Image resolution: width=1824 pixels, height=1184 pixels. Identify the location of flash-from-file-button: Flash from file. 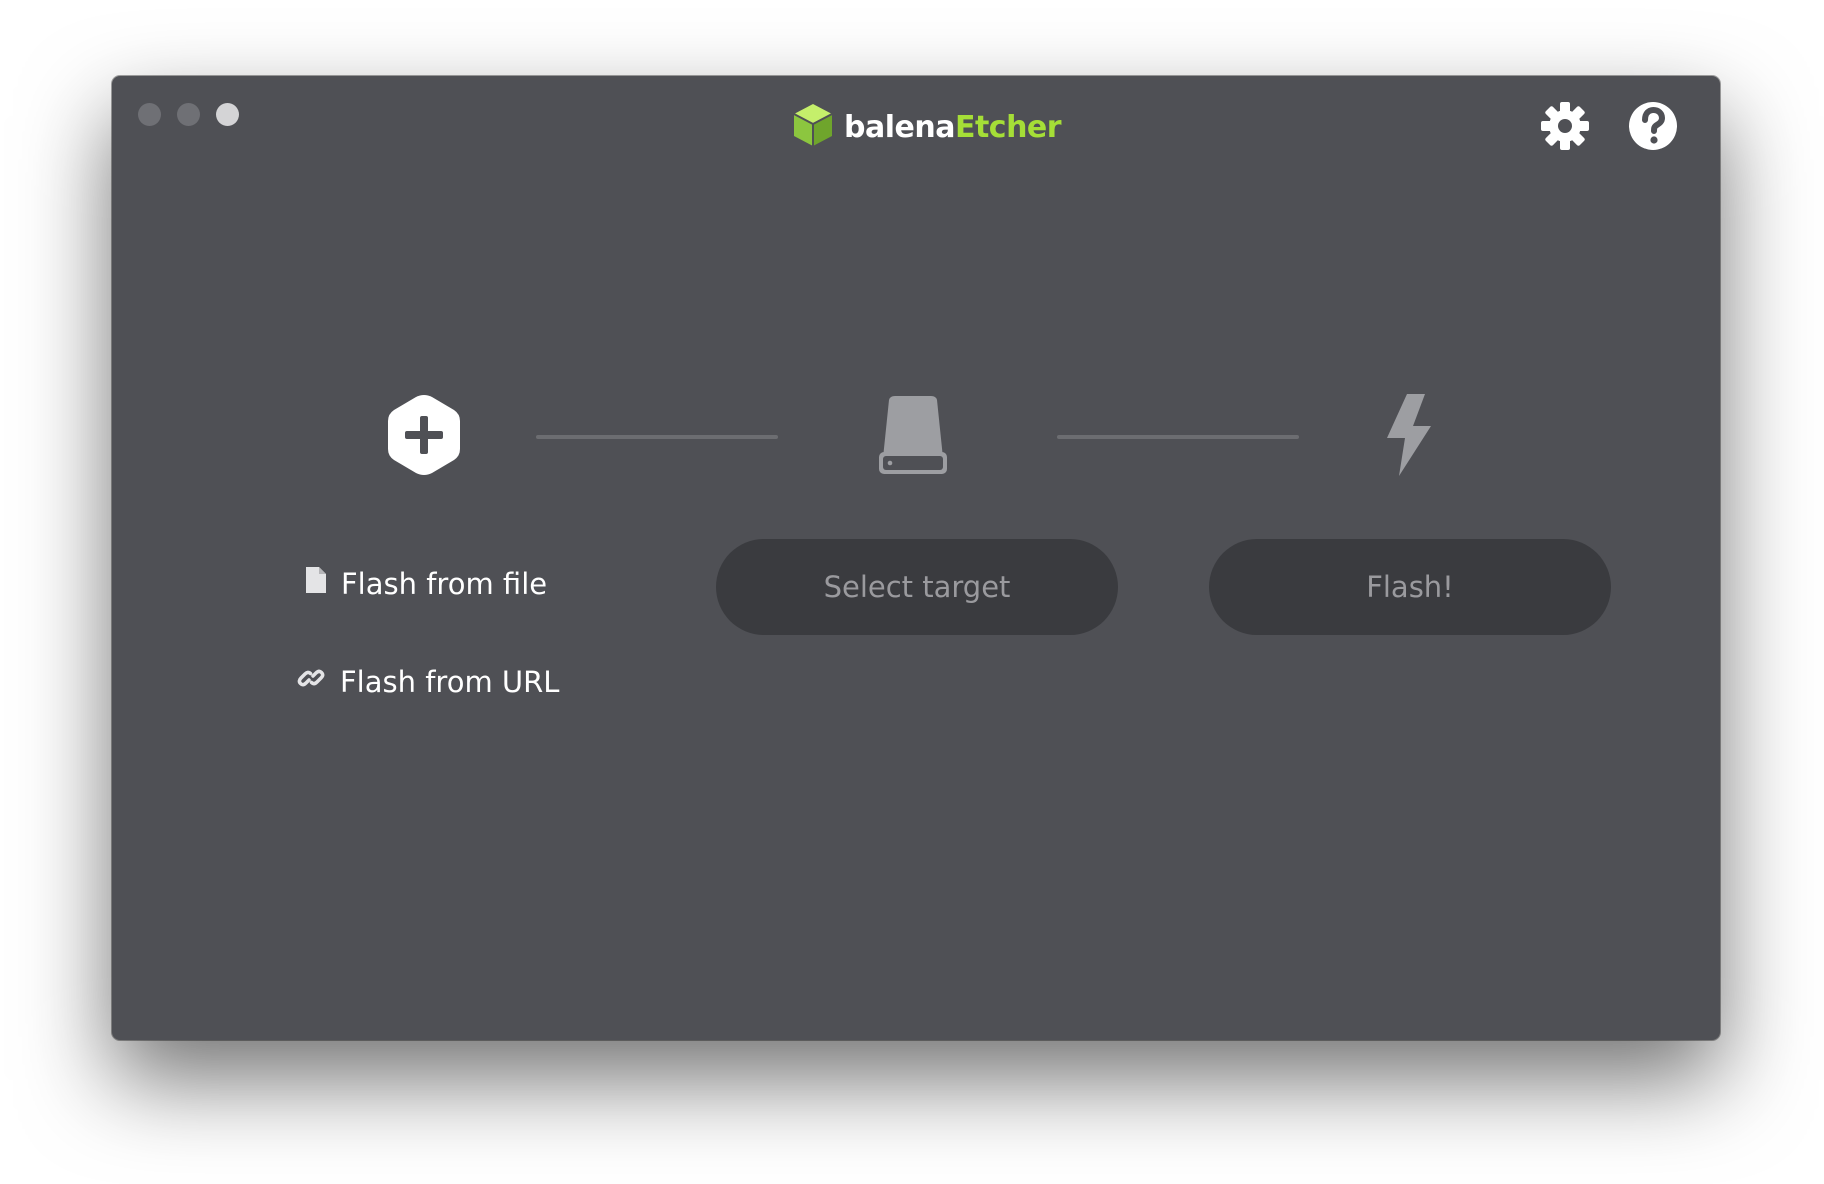
(426, 583).